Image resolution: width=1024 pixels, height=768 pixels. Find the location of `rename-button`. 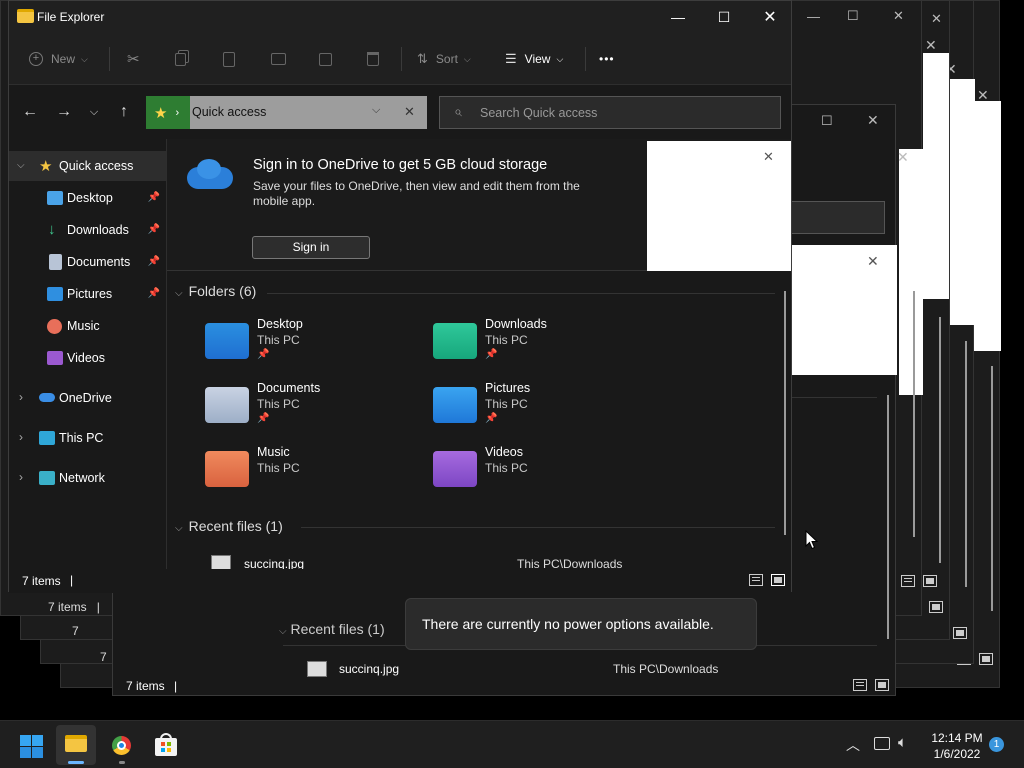

rename-button is located at coordinates (278, 59).